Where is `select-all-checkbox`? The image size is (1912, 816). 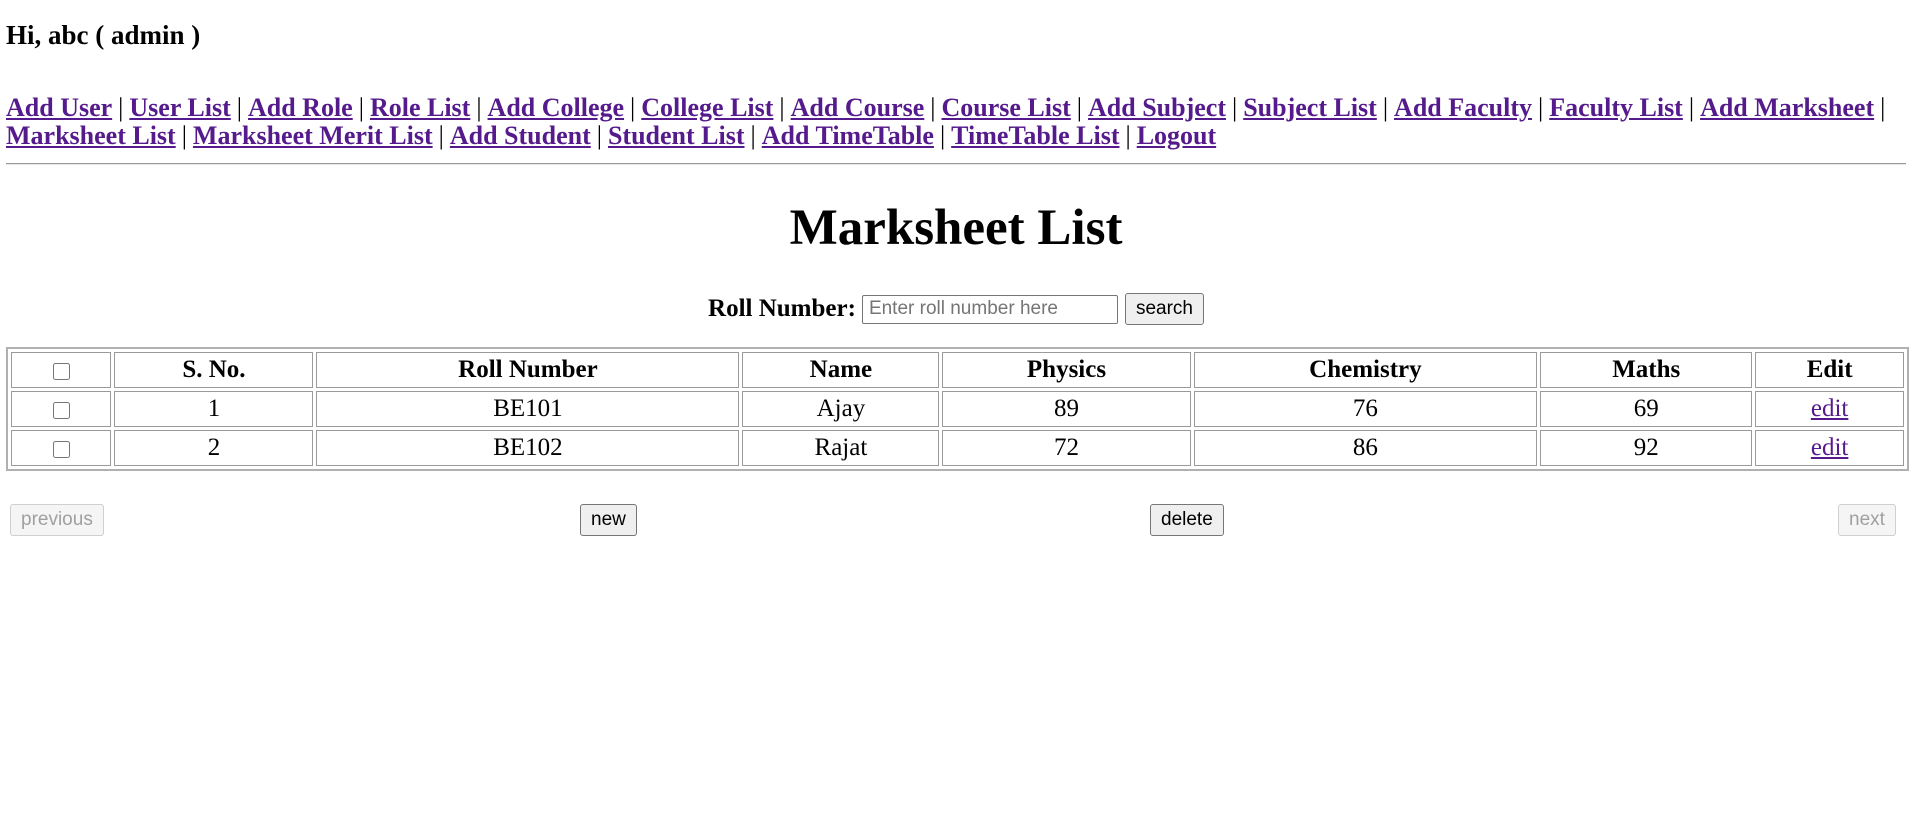 select-all-checkbox is located at coordinates (61, 371).